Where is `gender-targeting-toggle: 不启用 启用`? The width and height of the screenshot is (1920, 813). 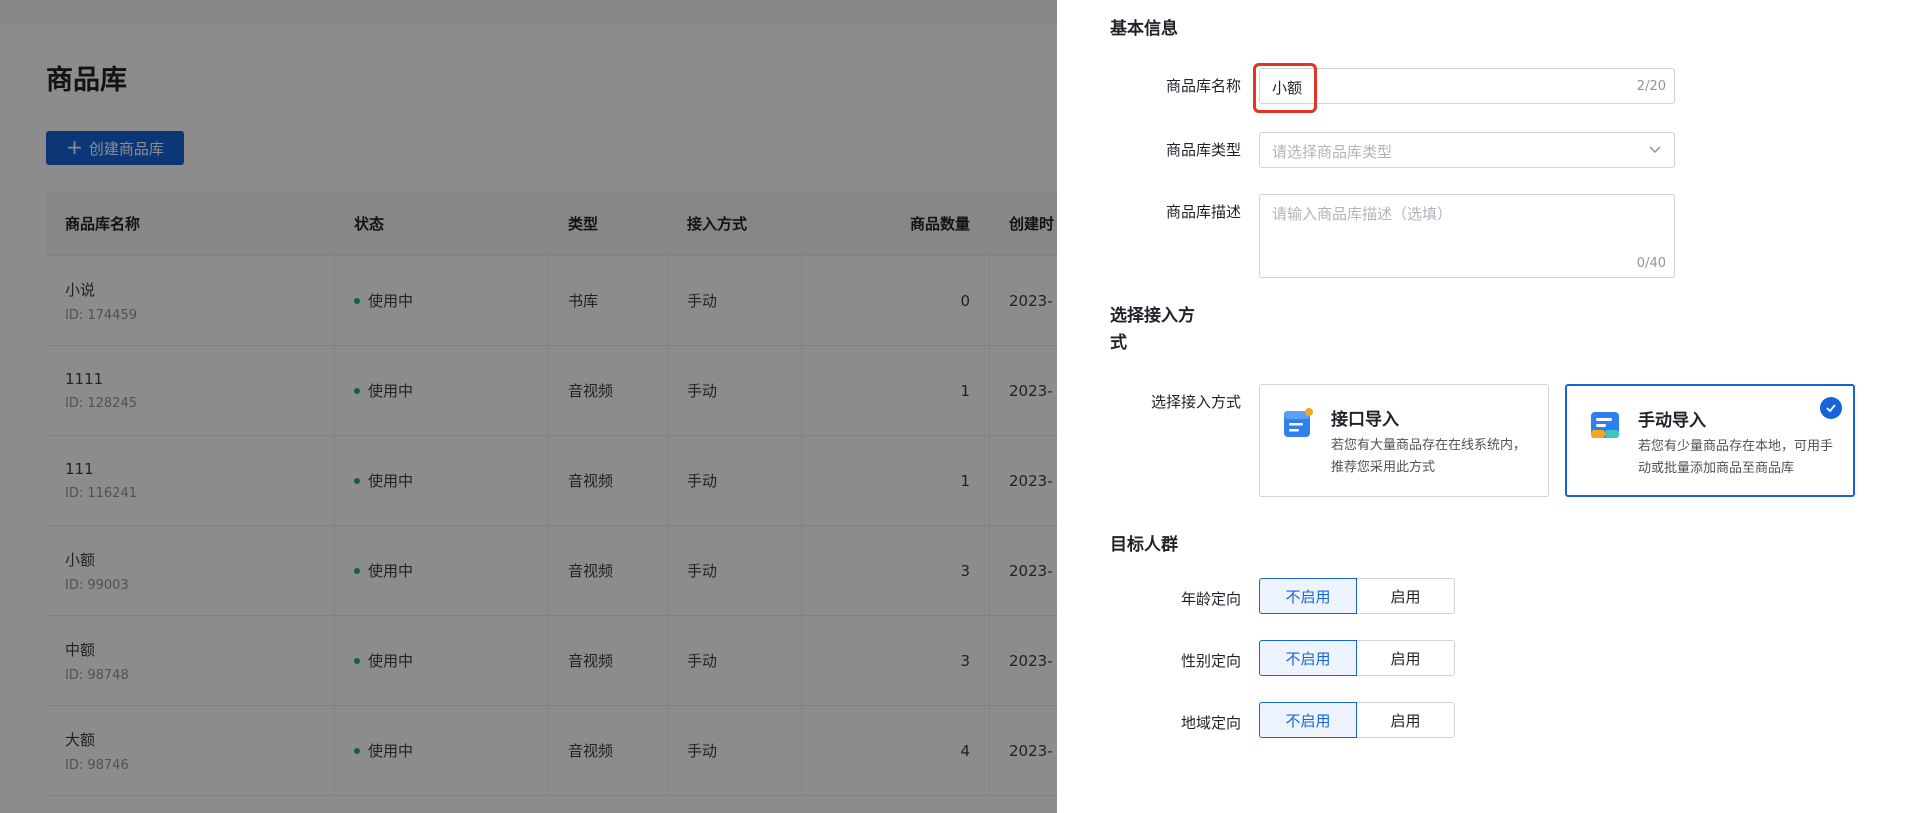
gender-targeting-toggle: 不启用 启用 is located at coordinates (1357, 658).